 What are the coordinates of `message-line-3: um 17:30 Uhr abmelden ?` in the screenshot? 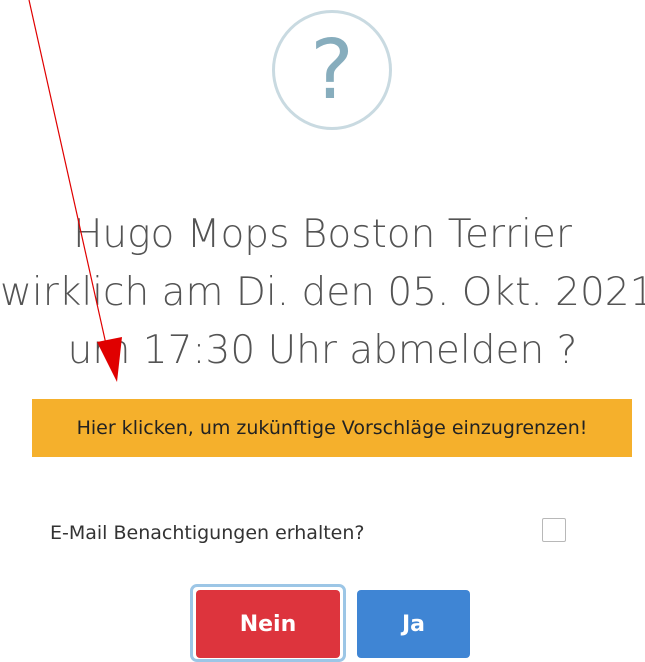 It's located at (322, 350).